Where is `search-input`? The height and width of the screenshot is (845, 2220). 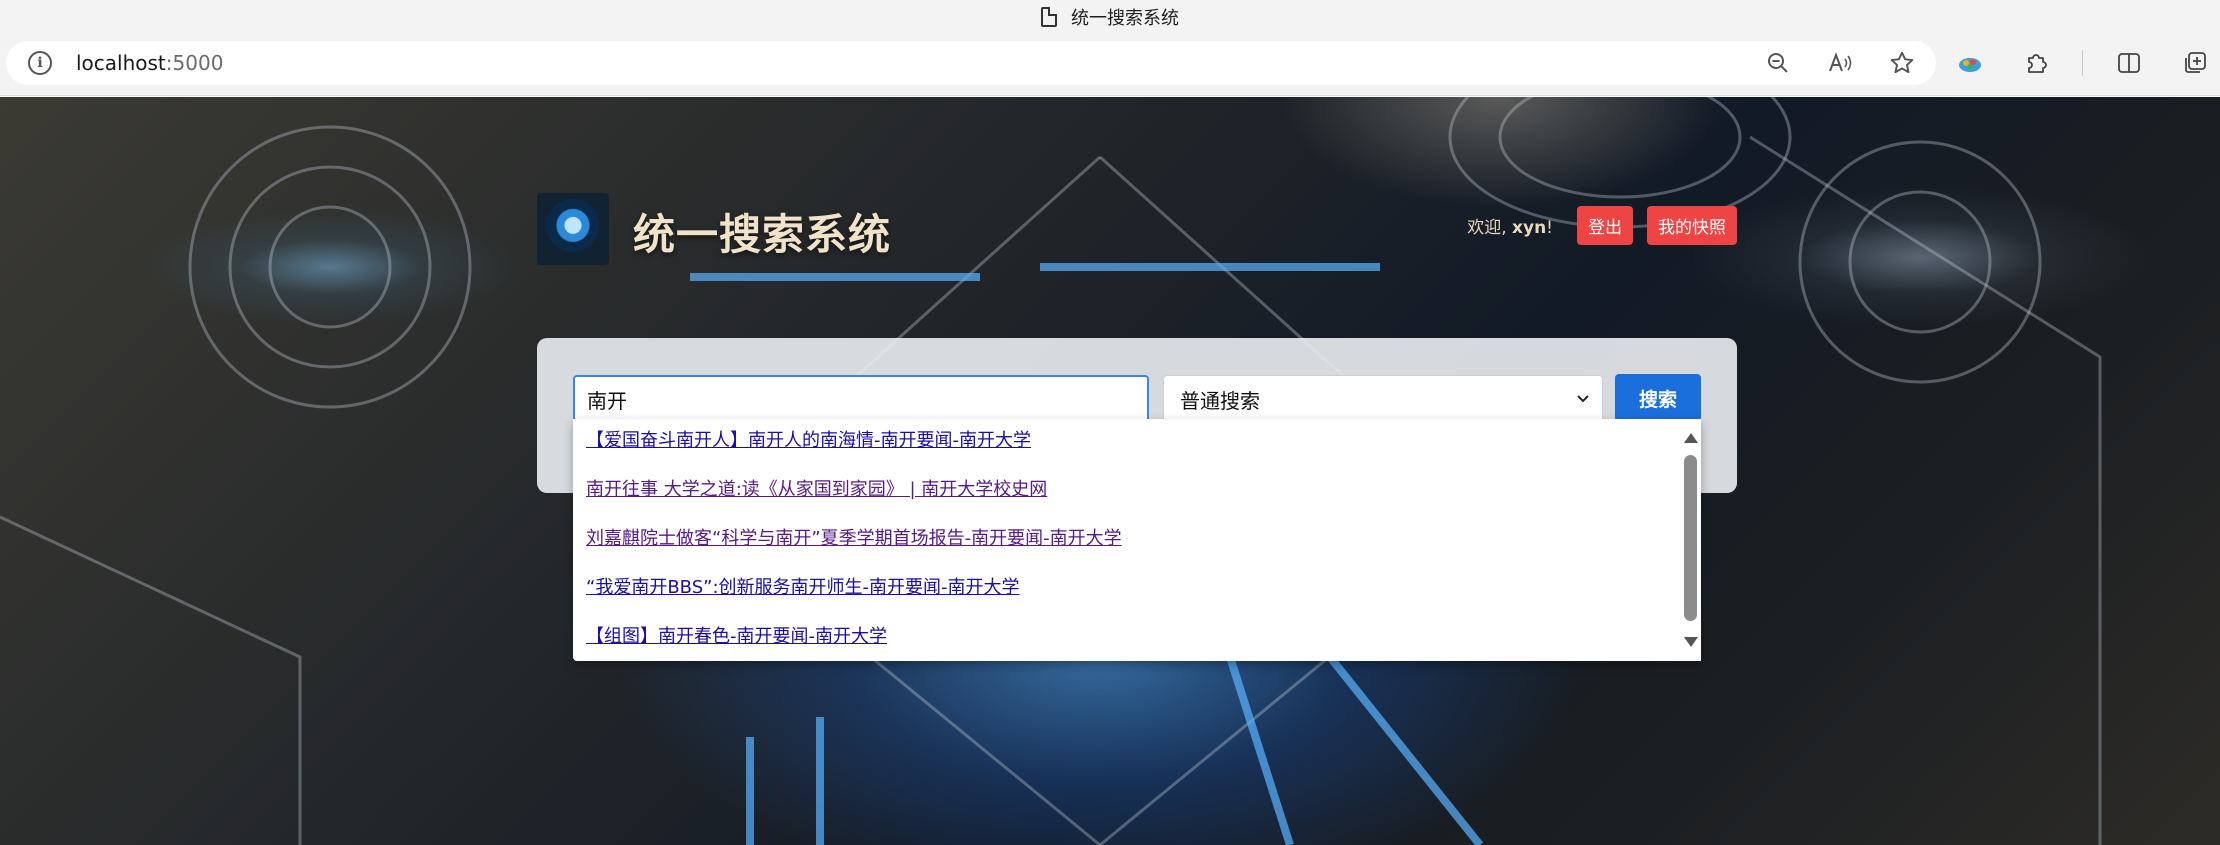
search-input is located at coordinates (861, 399).